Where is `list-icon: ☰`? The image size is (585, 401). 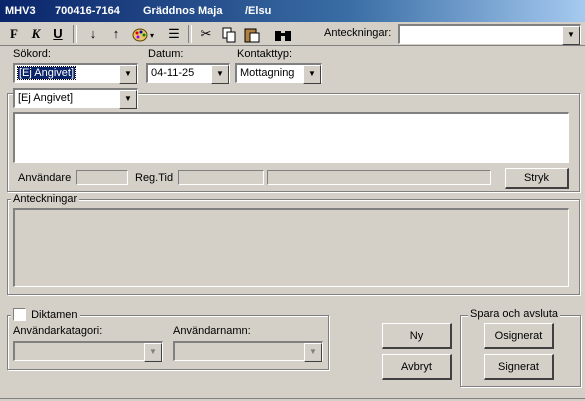
list-icon: ☰ is located at coordinates (174, 34).